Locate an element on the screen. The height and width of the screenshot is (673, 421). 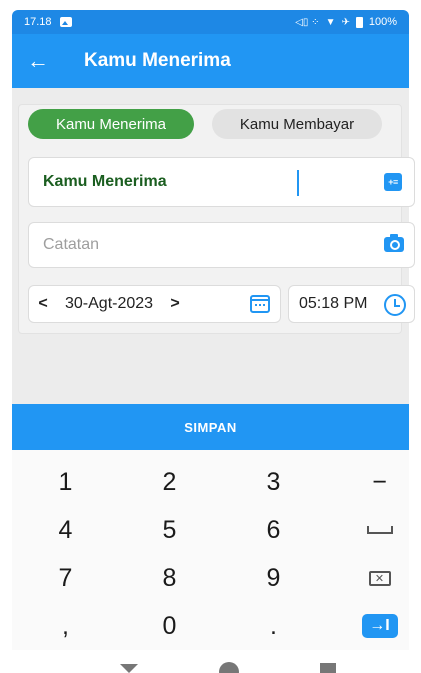
image-notification-icon is located at coordinates (65, 22).